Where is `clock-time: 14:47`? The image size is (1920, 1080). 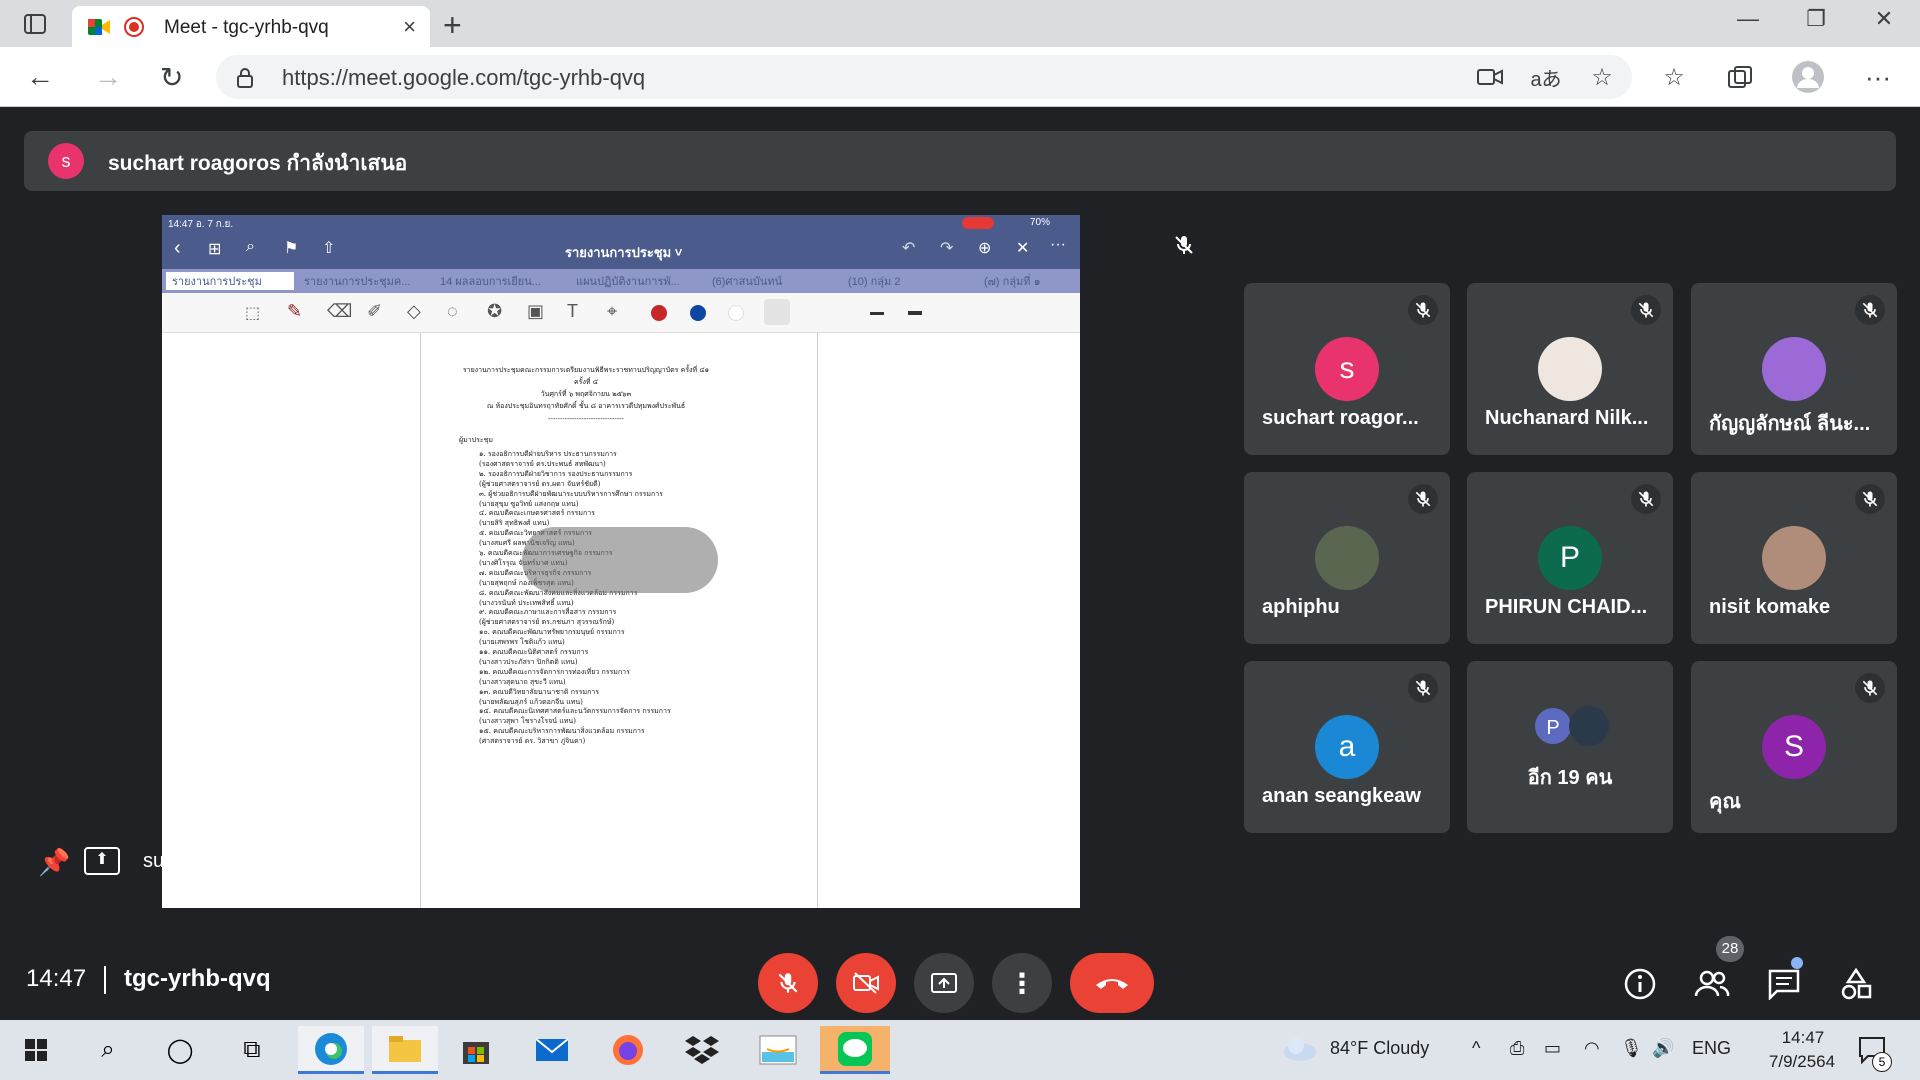 clock-time: 14:47 is located at coordinates (1803, 1038).